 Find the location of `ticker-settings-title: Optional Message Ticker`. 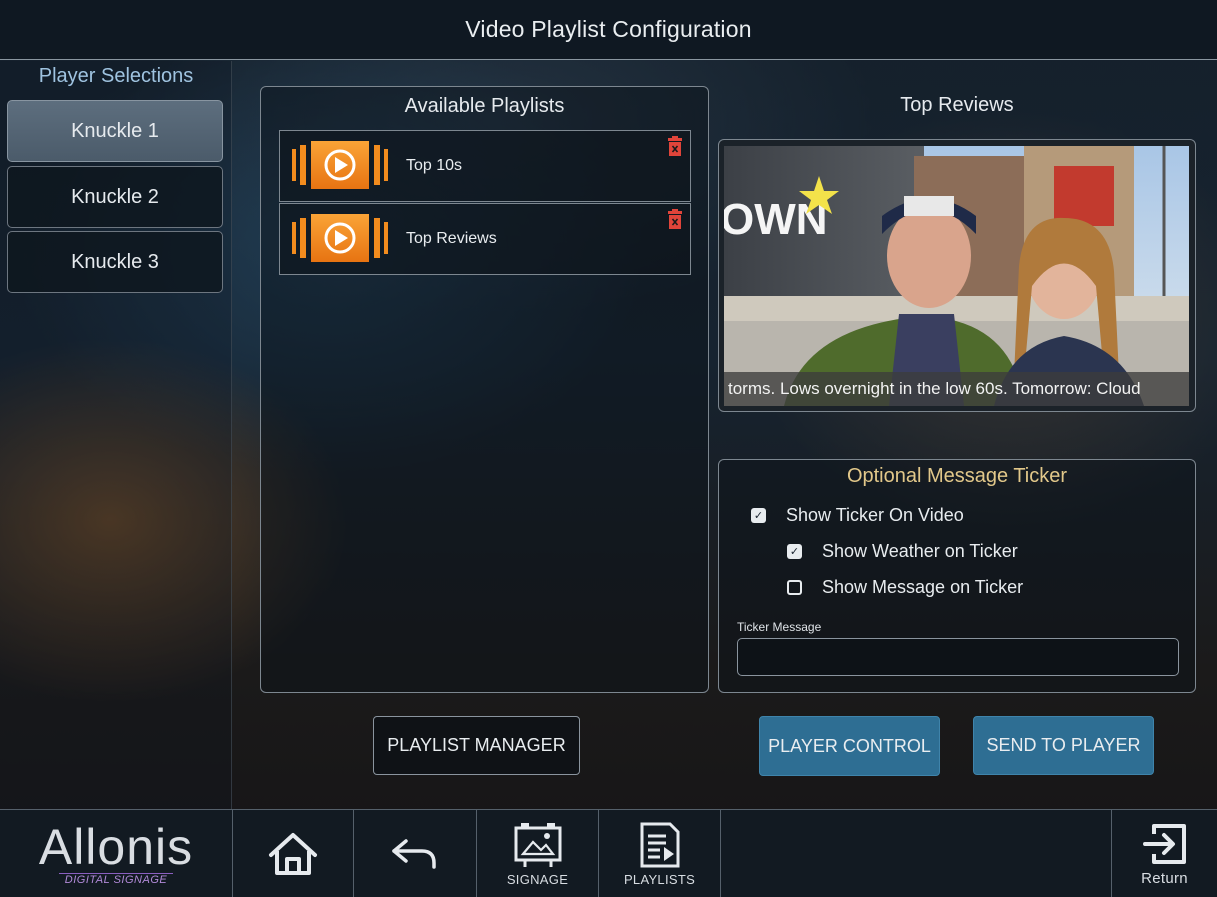

ticker-settings-title: Optional Message Ticker is located at coordinates (957, 476).